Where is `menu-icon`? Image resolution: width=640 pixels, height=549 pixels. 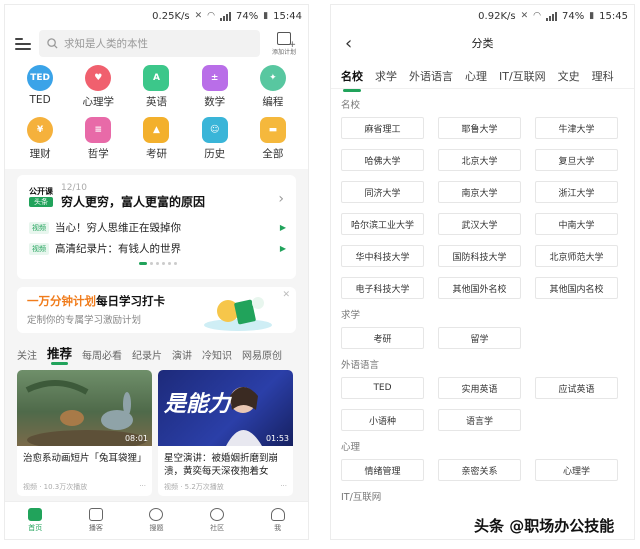
menu-icon is located at coordinates (23, 44).